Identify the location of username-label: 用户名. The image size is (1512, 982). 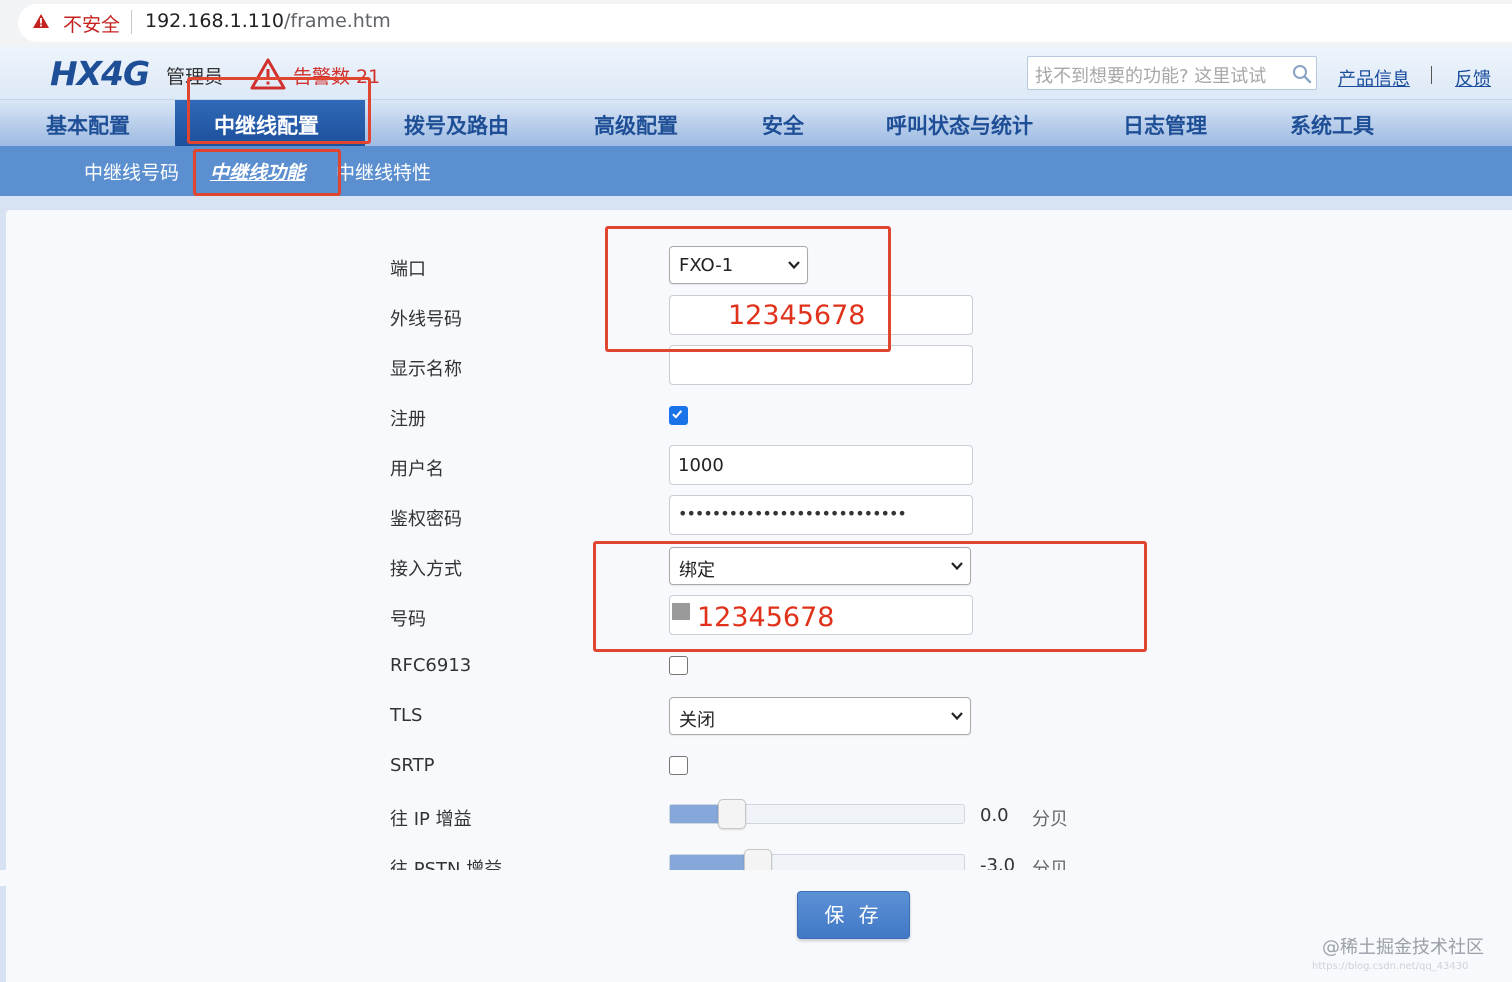
(417, 469).